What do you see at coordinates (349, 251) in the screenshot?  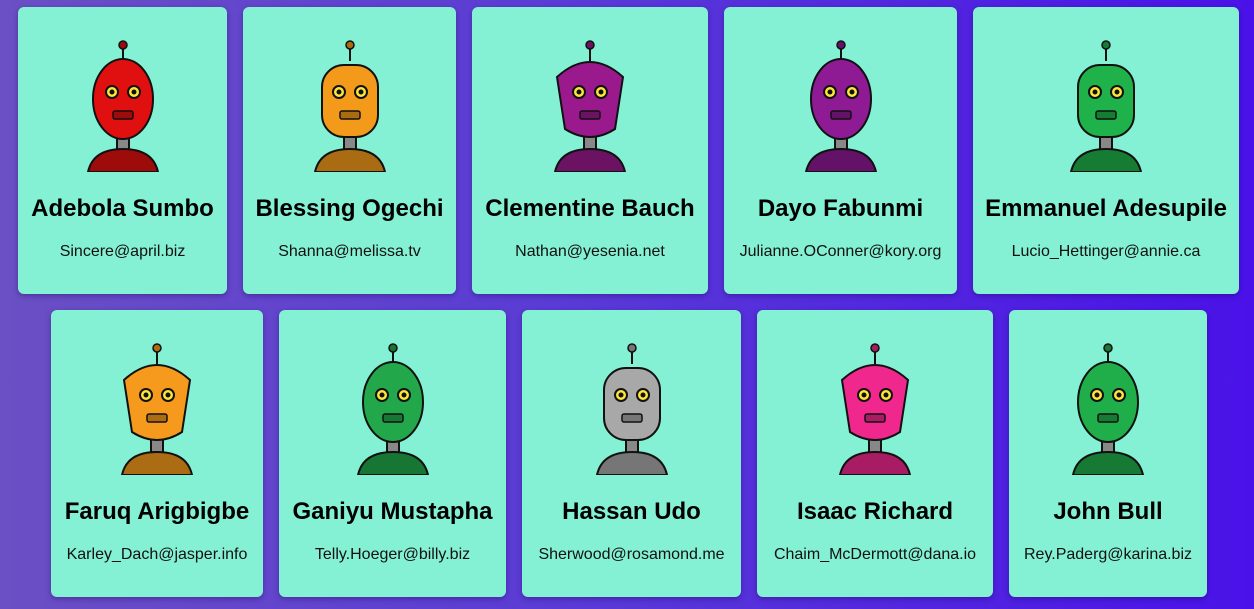 I see `robot-email: Shanna@melissa.tv` at bounding box center [349, 251].